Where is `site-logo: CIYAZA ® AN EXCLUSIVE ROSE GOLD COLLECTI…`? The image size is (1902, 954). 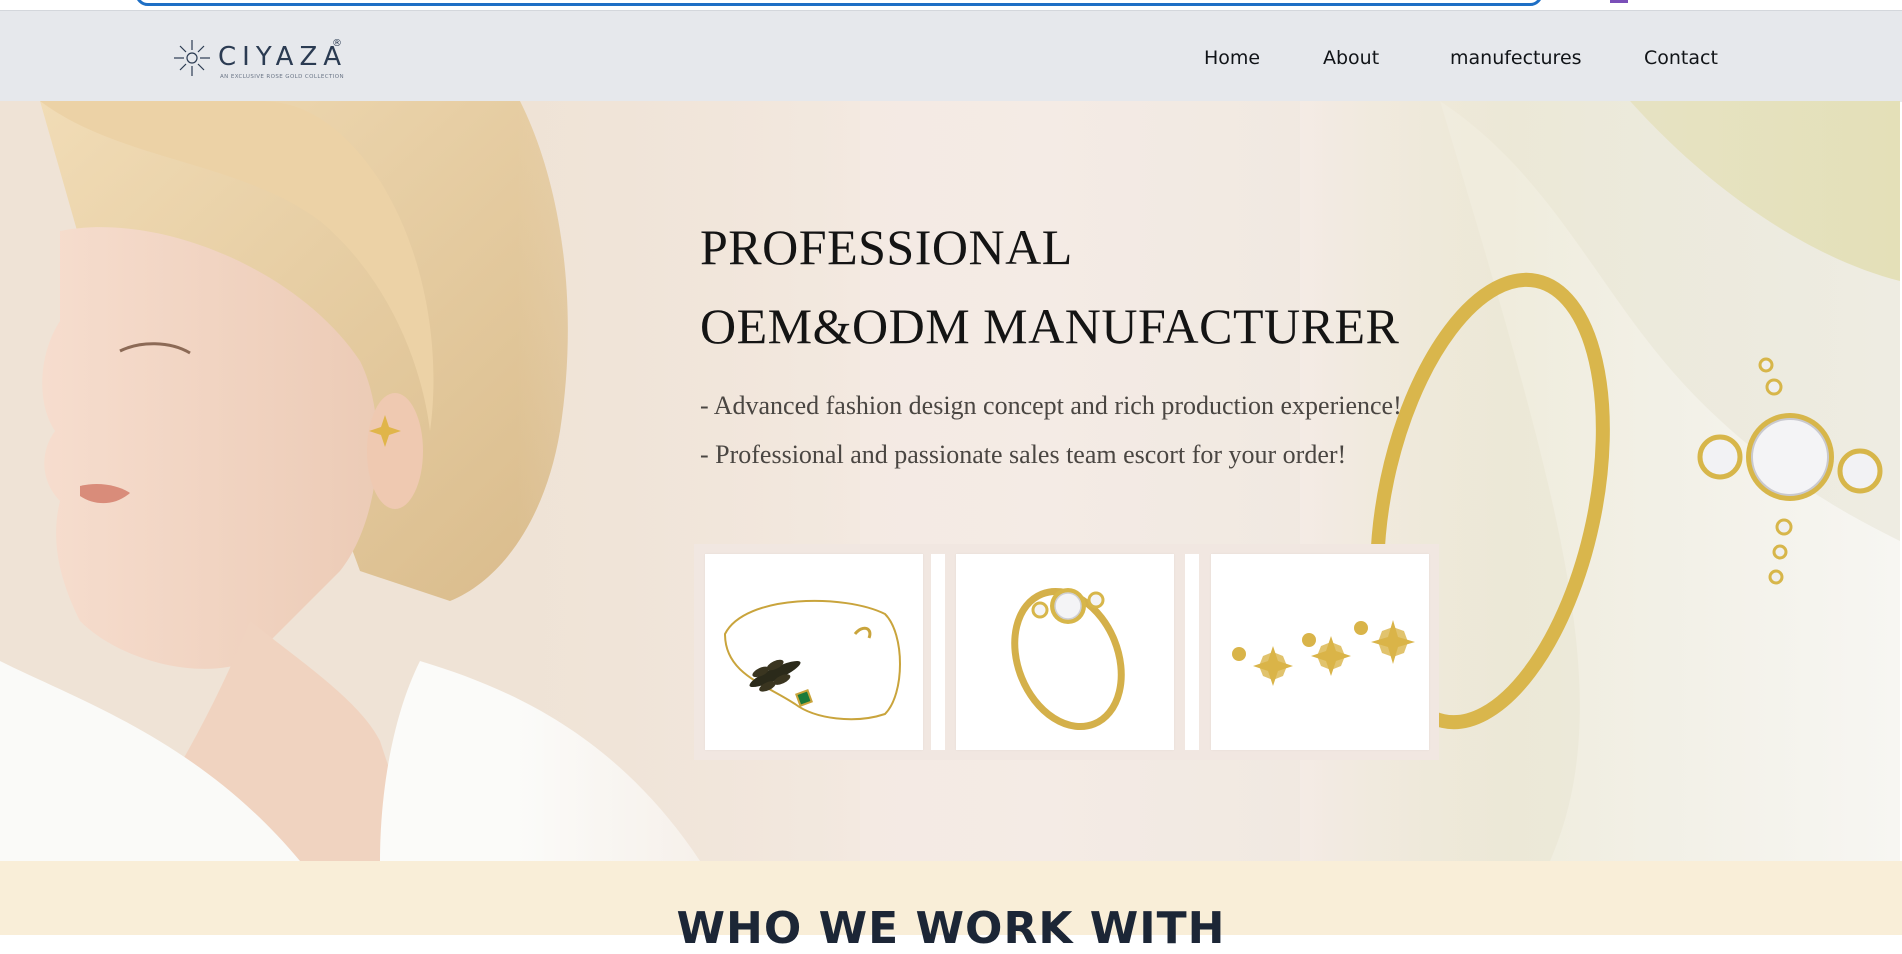 site-logo: CIYAZA ® AN EXCLUSIVE ROSE GOLD COLLECTI… is located at coordinates (258, 61).